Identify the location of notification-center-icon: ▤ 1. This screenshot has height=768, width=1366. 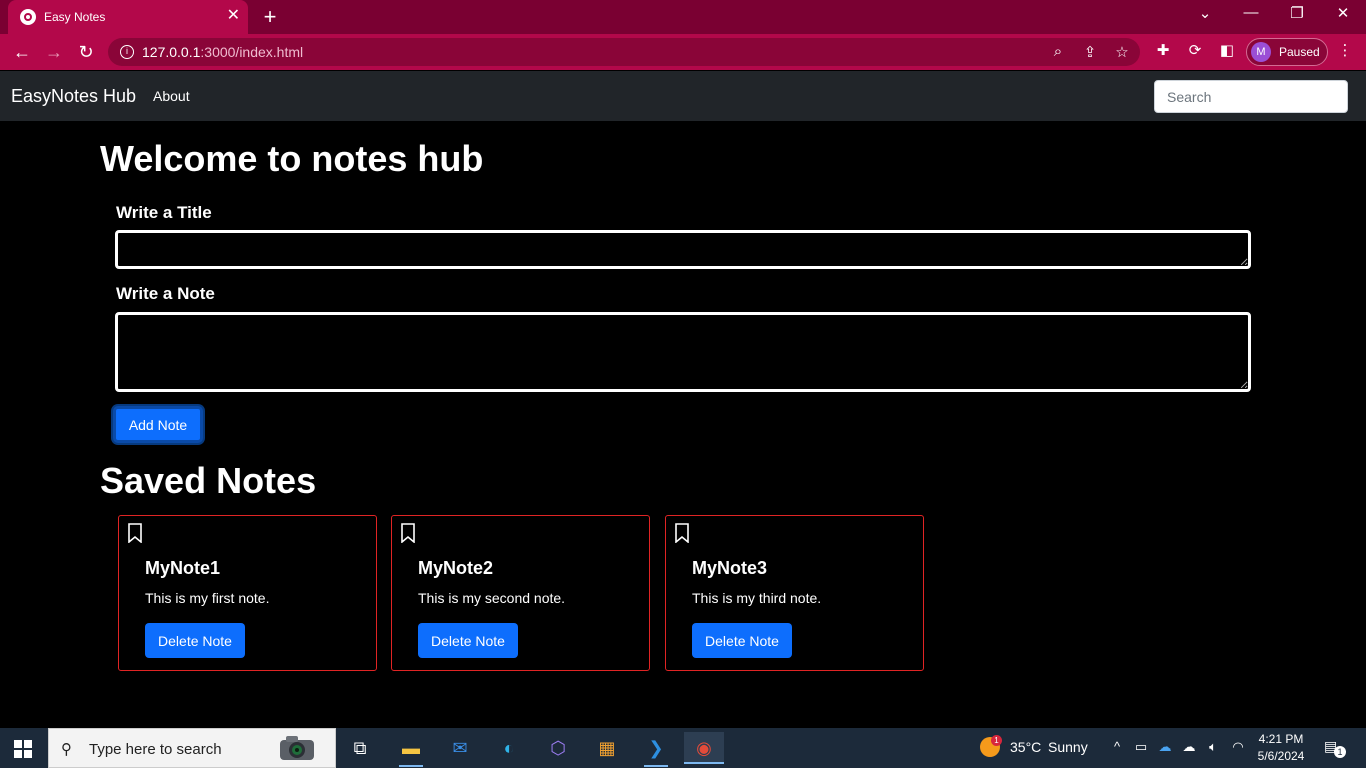
(1335, 748).